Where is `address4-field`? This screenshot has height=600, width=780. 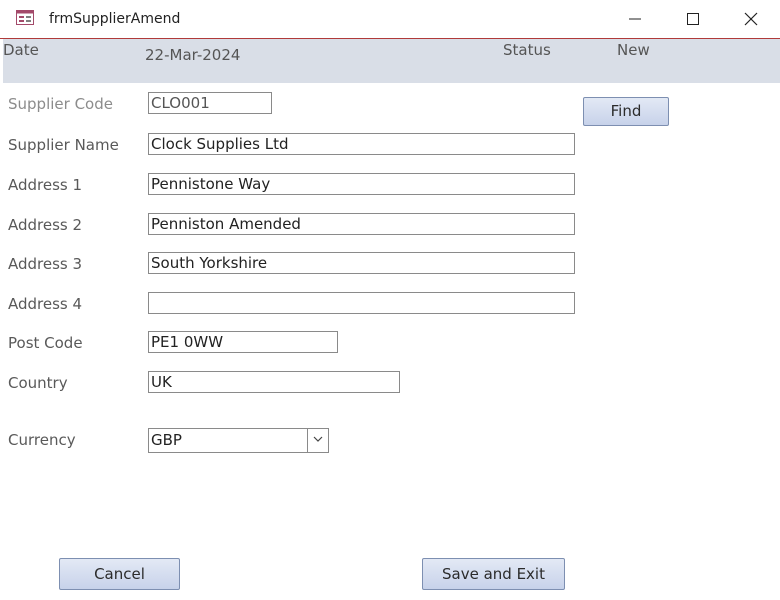
address4-field is located at coordinates (361, 303).